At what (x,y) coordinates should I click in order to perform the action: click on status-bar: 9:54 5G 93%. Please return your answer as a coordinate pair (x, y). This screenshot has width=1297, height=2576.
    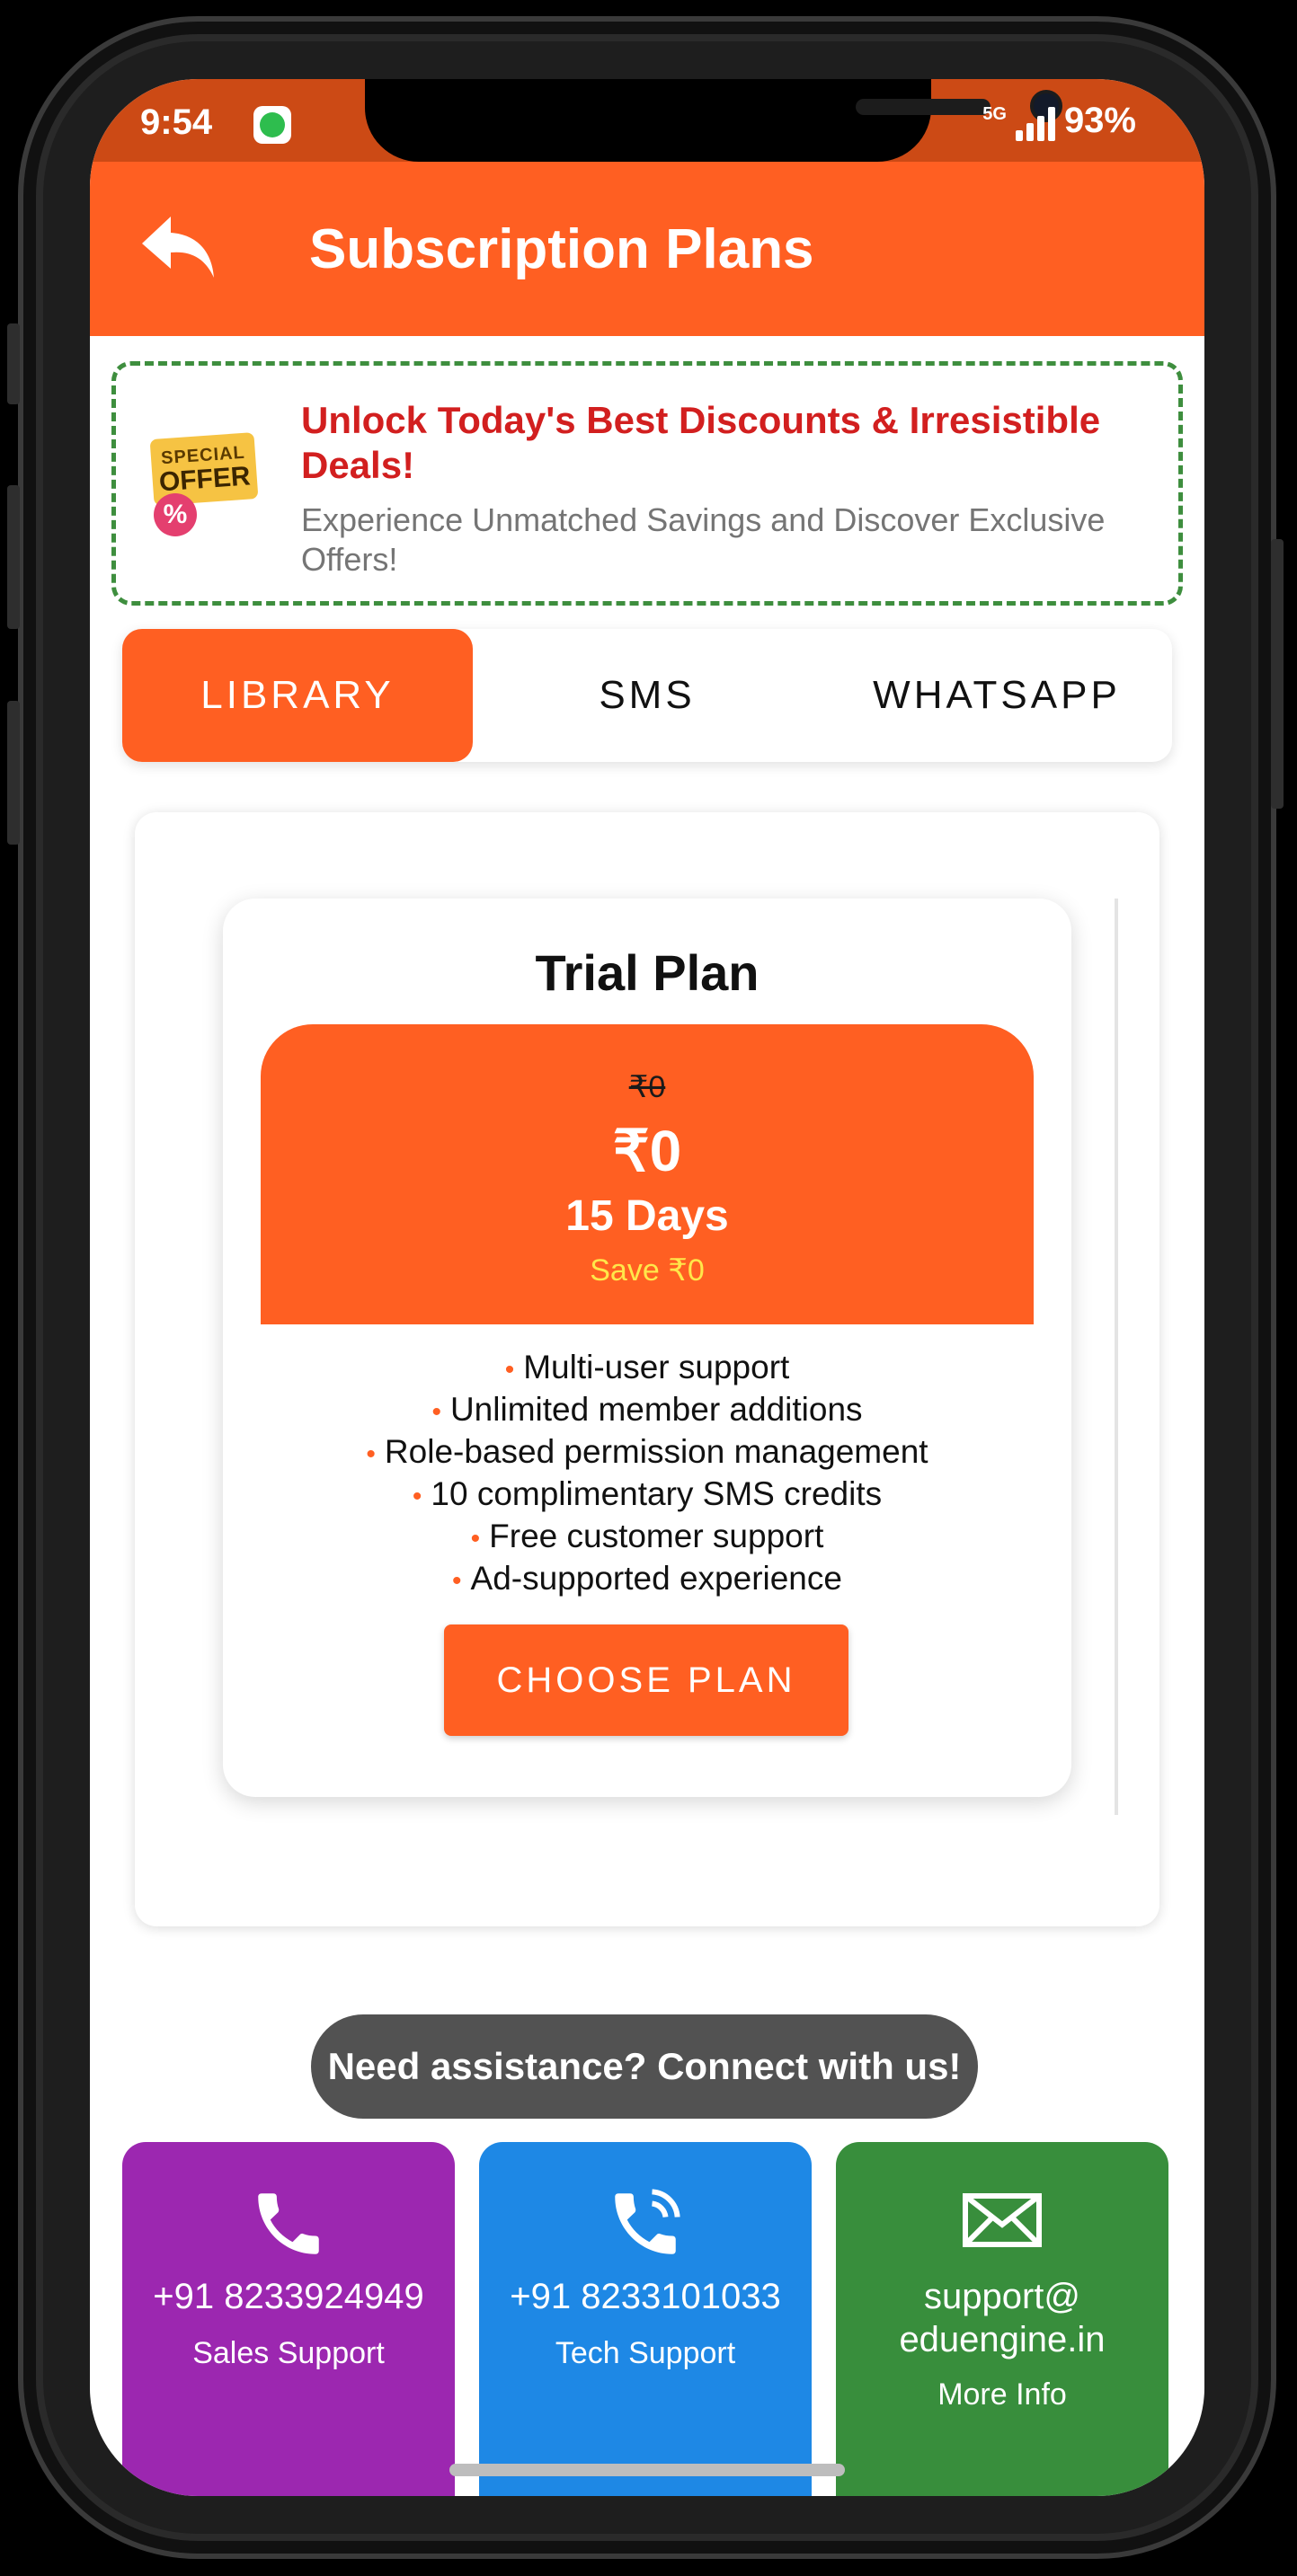
    Looking at the image, I should click on (647, 121).